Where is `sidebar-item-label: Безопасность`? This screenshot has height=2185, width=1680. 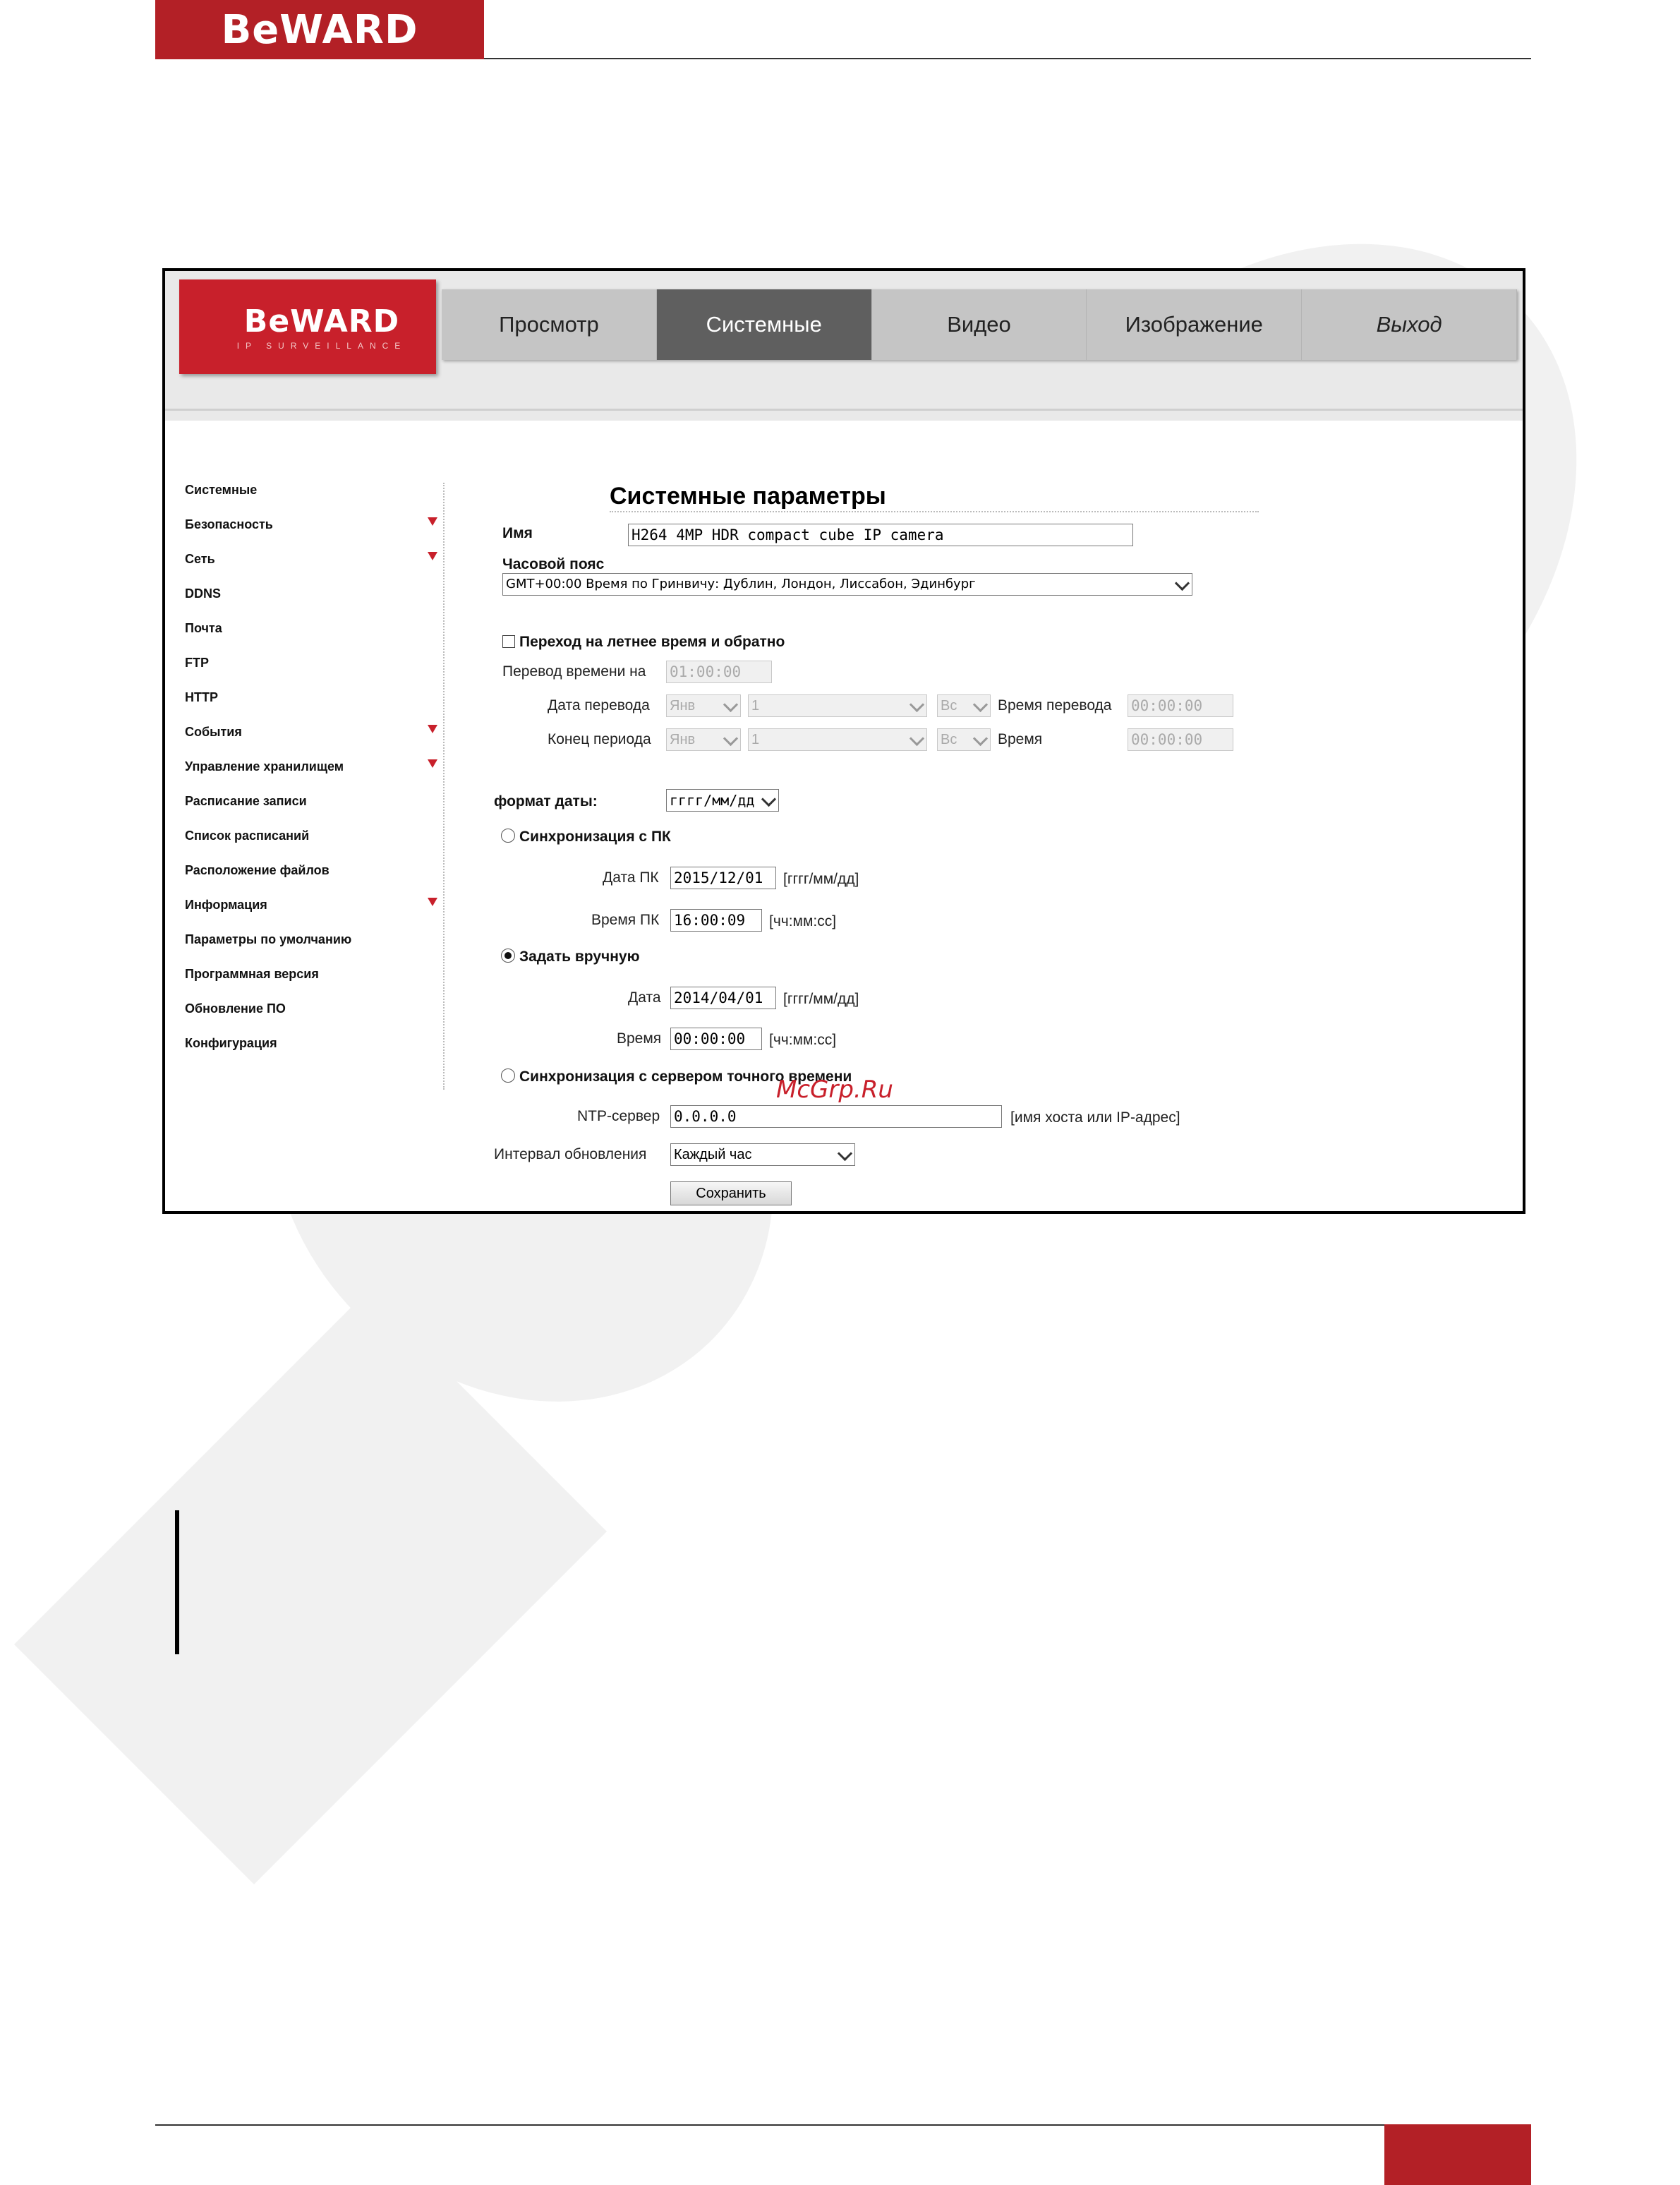
sidebar-item-label: Безопасность is located at coordinates (229, 524).